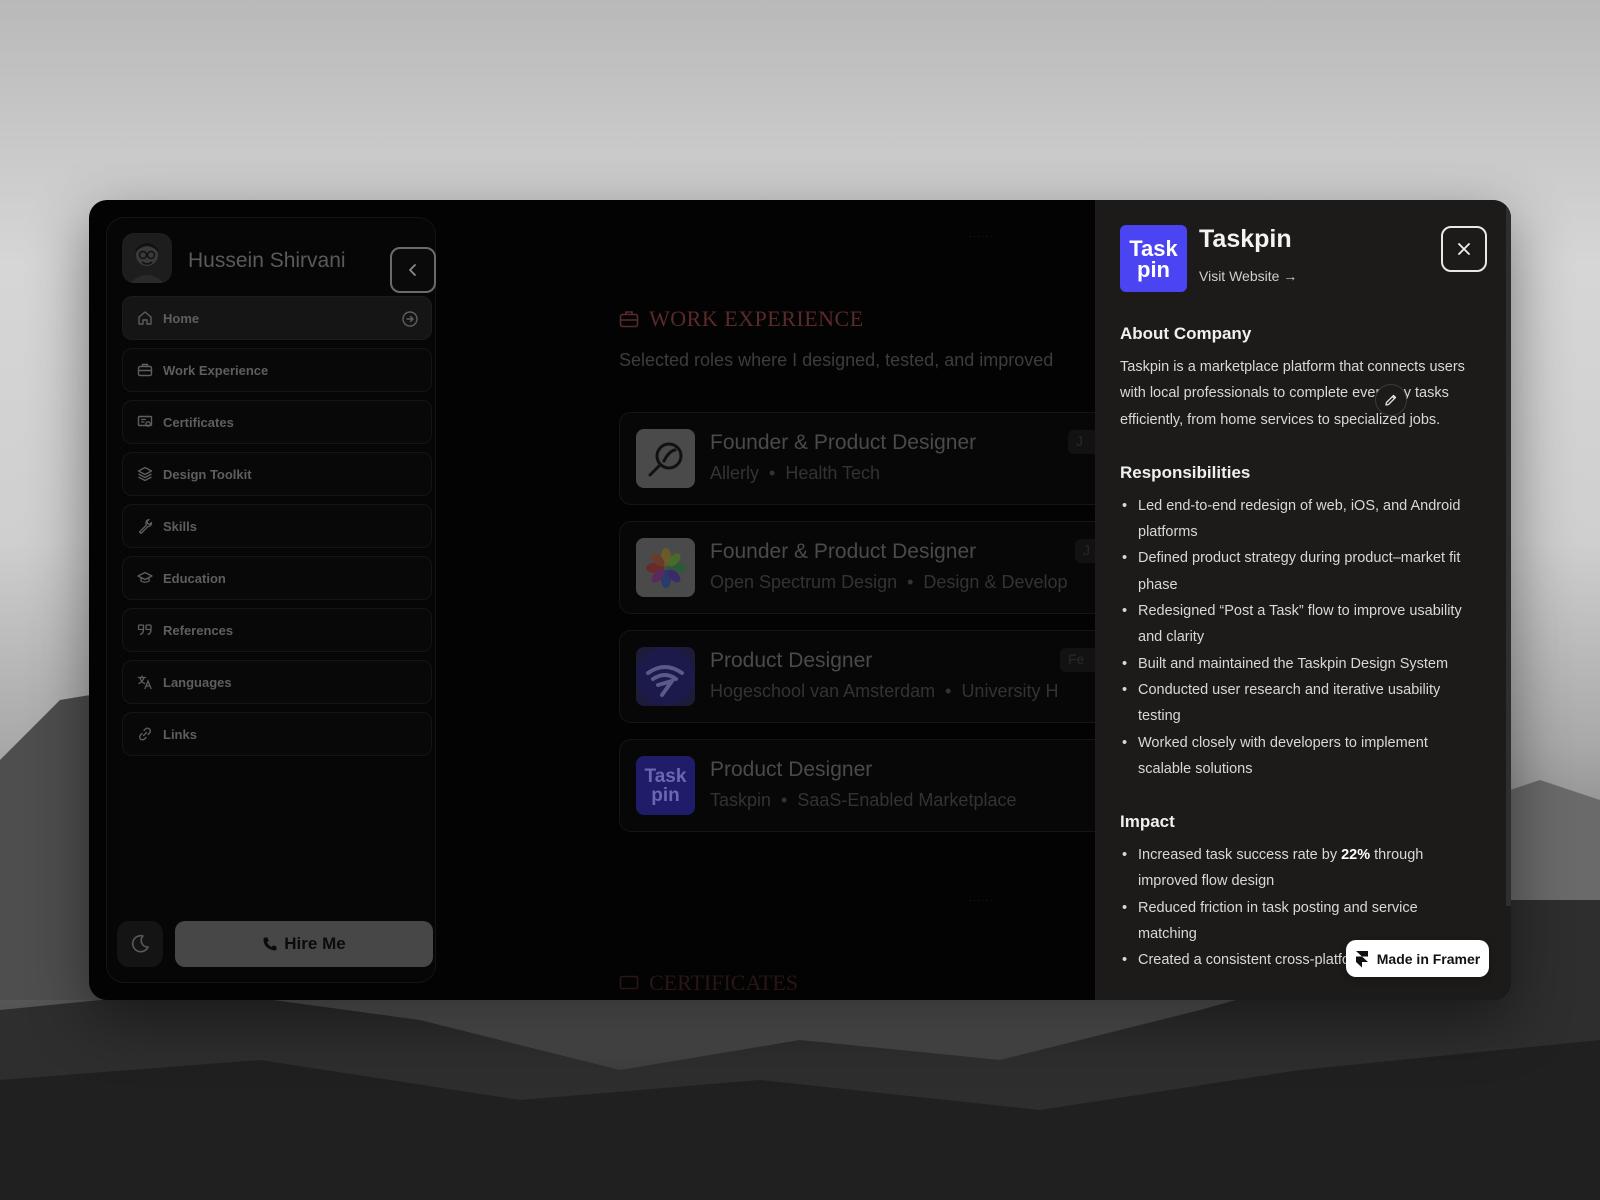 This screenshot has height=1200, width=1600. What do you see at coordinates (1508, 553) in the screenshot?
I see `panel-scrollbar` at bounding box center [1508, 553].